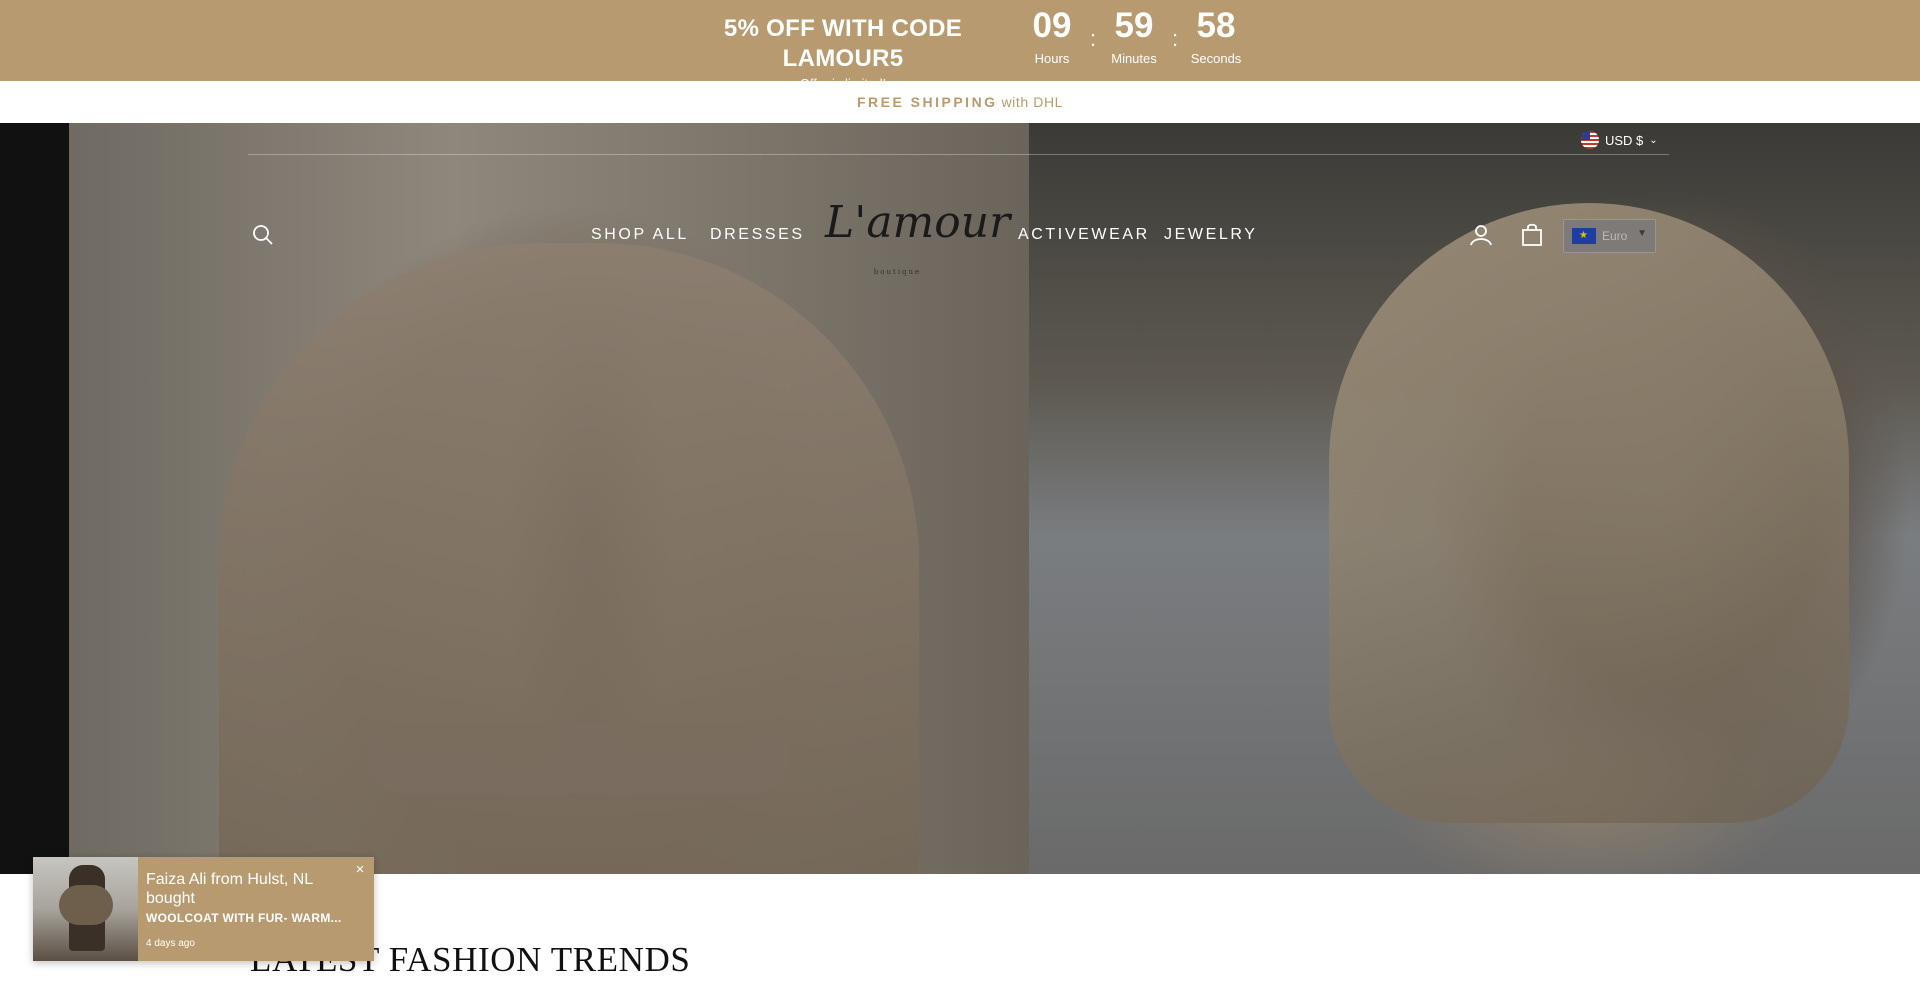 The image size is (1920, 993). What do you see at coordinates (1084, 235) in the screenshot?
I see `nav-link-activewear: ACTIVEWEAR` at bounding box center [1084, 235].